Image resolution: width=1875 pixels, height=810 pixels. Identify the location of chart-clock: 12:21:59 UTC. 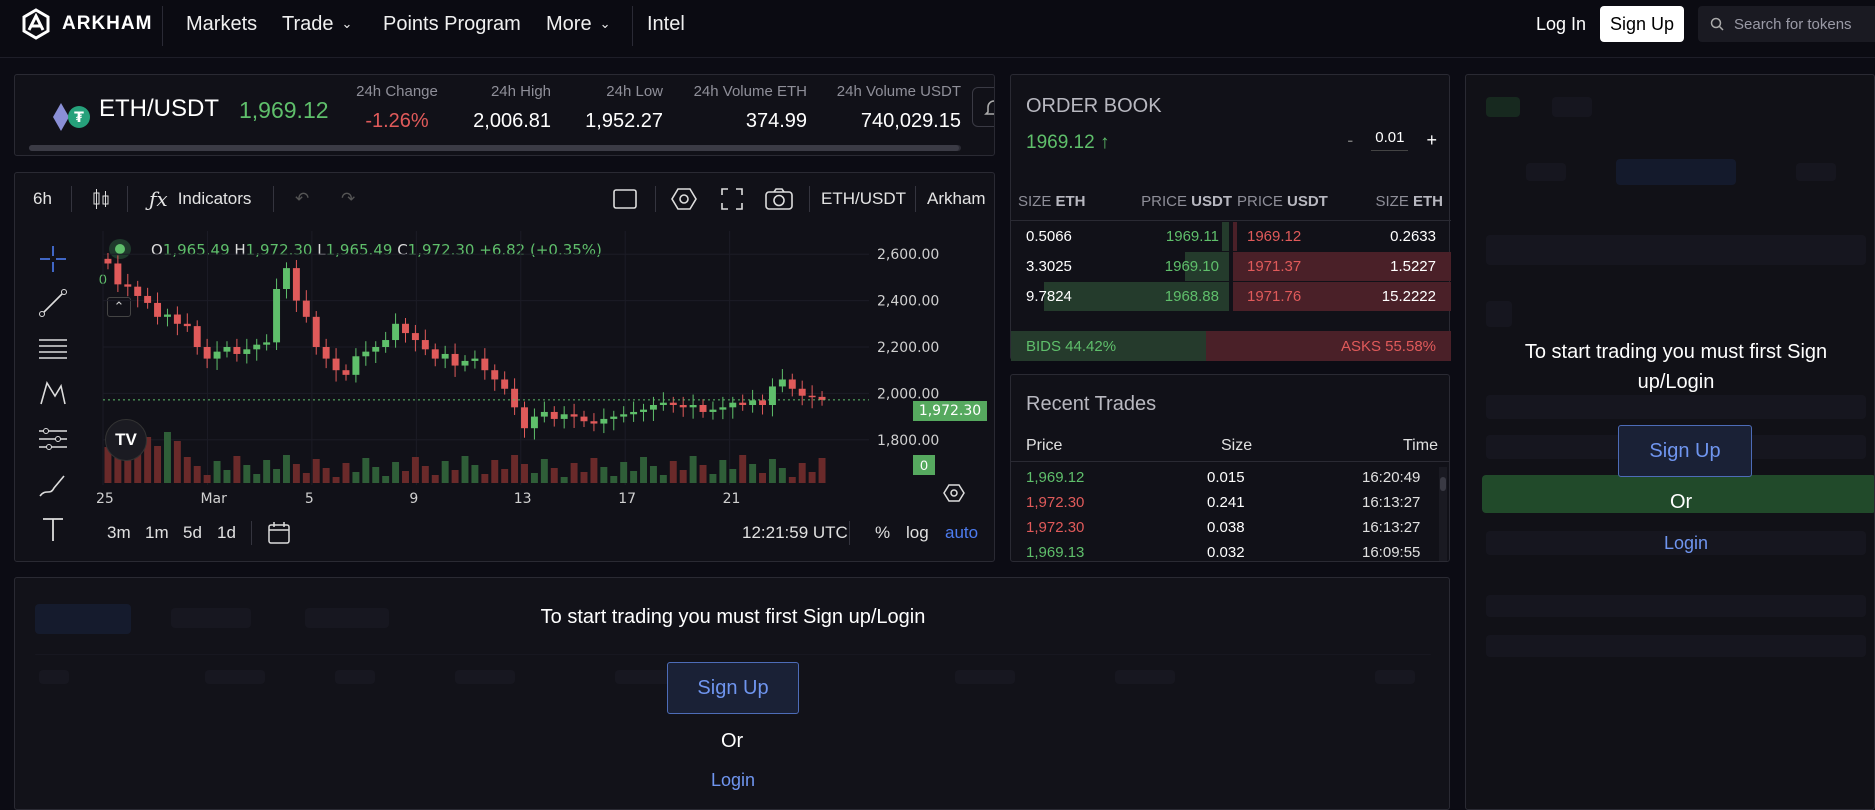
(795, 533).